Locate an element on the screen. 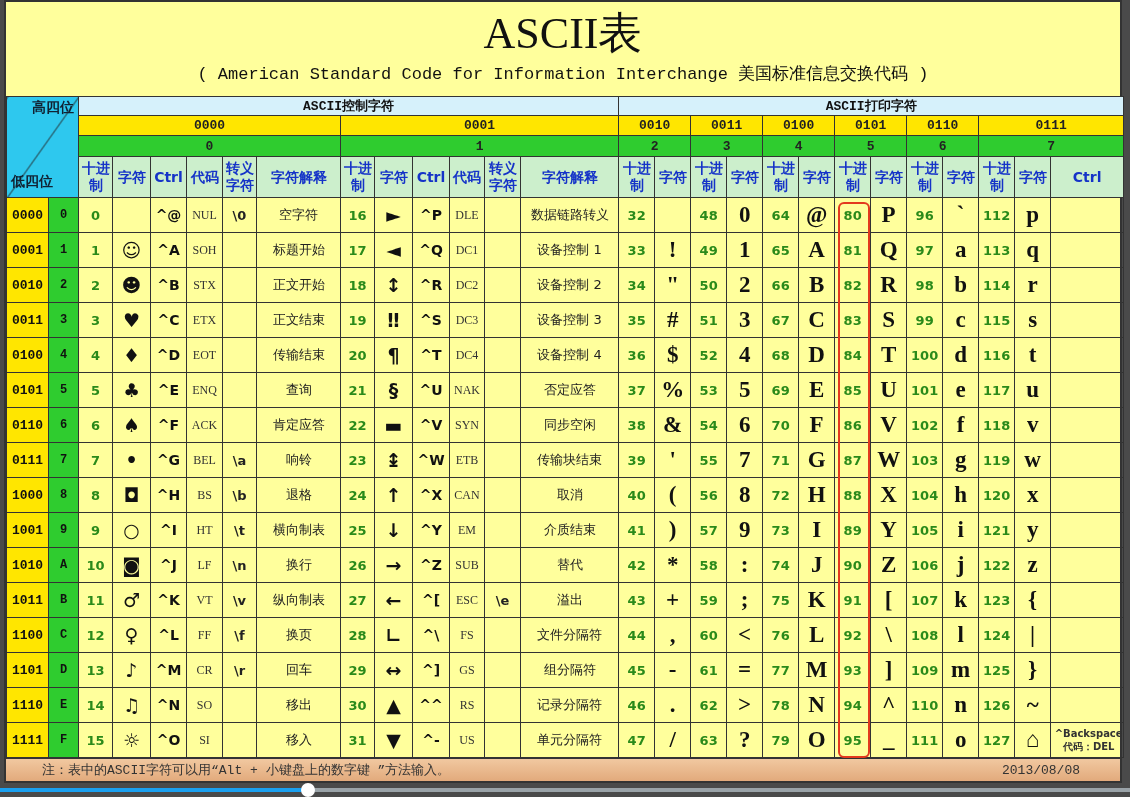 The height and width of the screenshot is (797, 1130). table-cell: SOH is located at coordinates (204, 250).